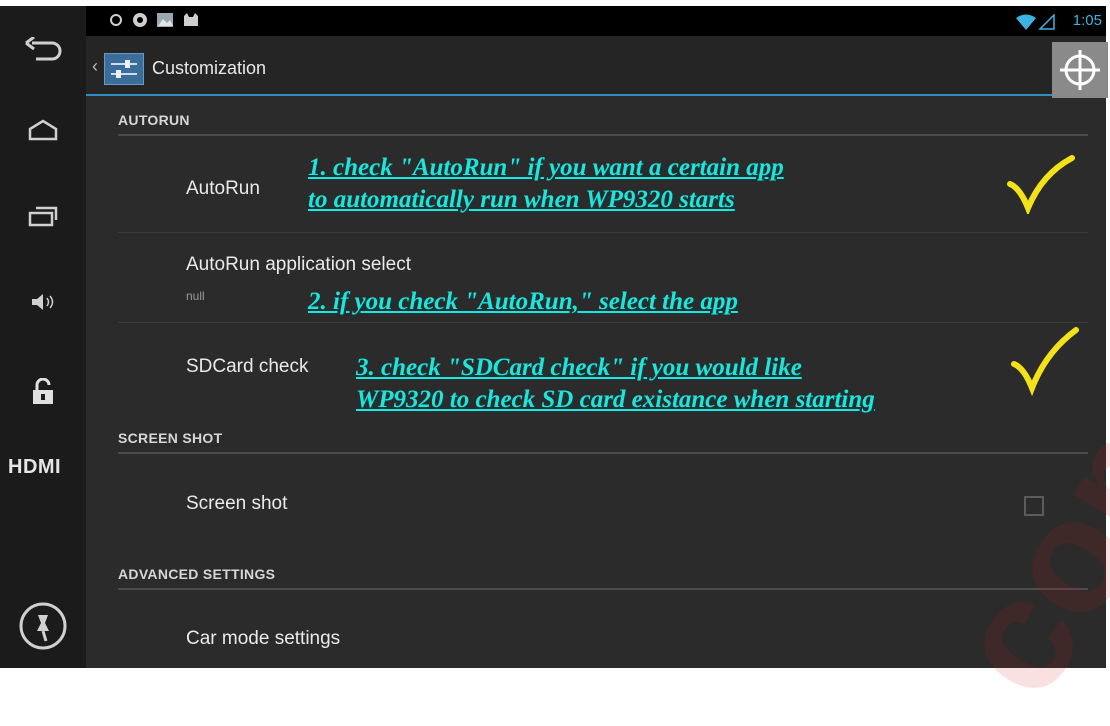  Describe the element at coordinates (209, 68) in the screenshot. I see `page-title: Customization` at that location.